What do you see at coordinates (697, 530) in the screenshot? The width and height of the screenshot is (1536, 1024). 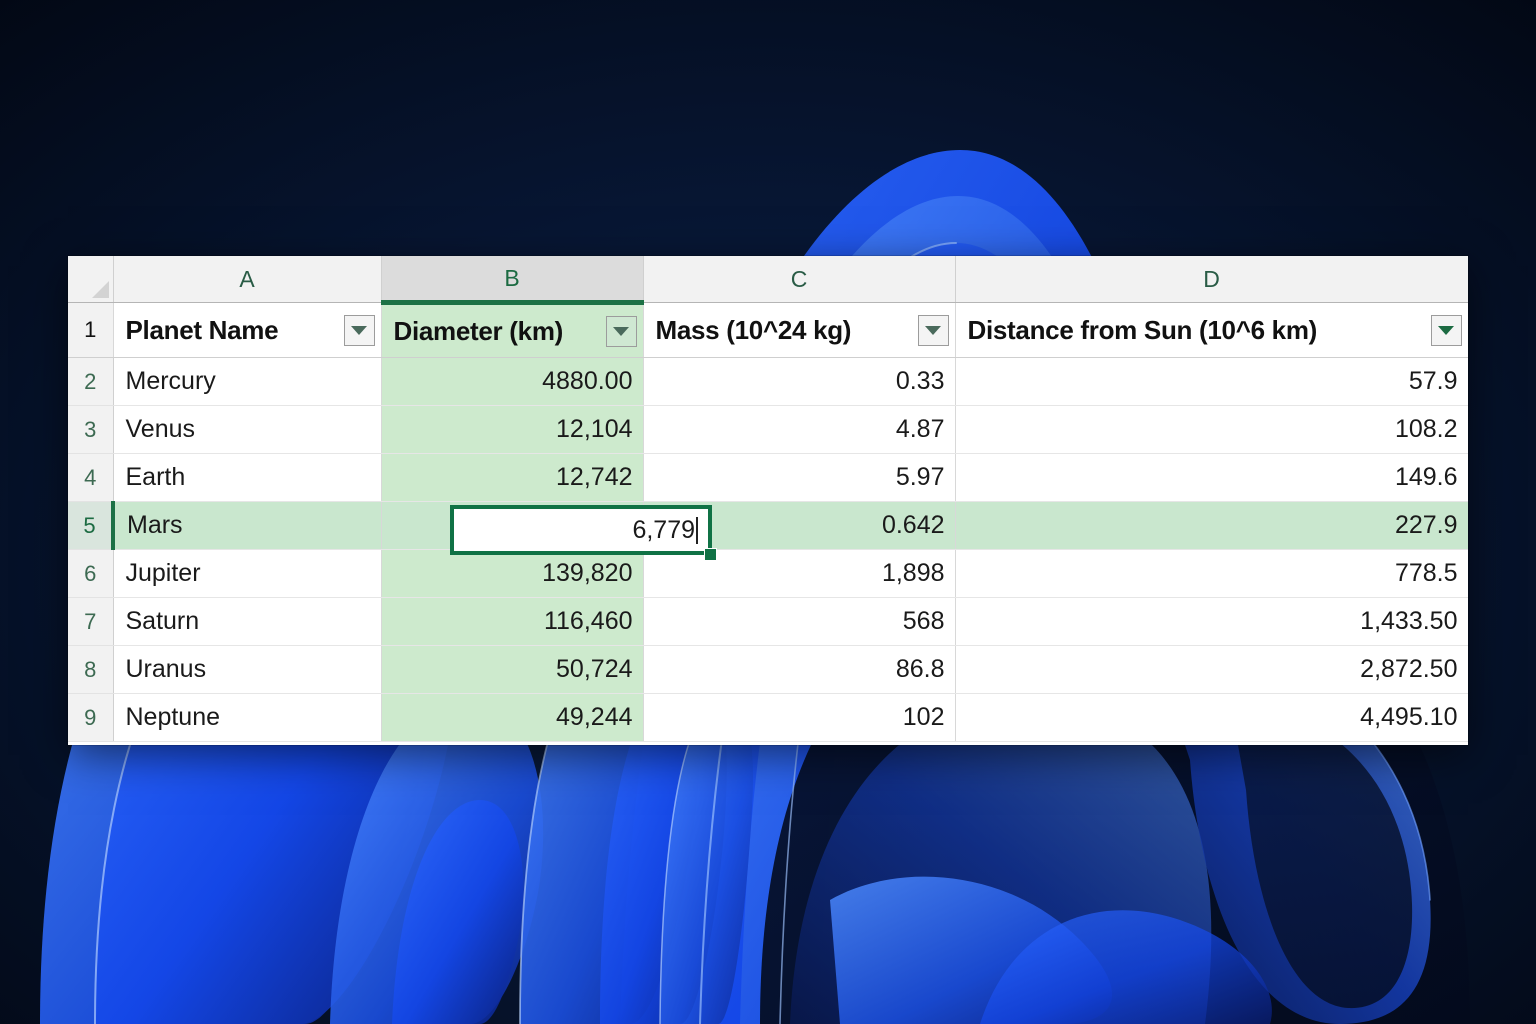 I see `text-cursor` at bounding box center [697, 530].